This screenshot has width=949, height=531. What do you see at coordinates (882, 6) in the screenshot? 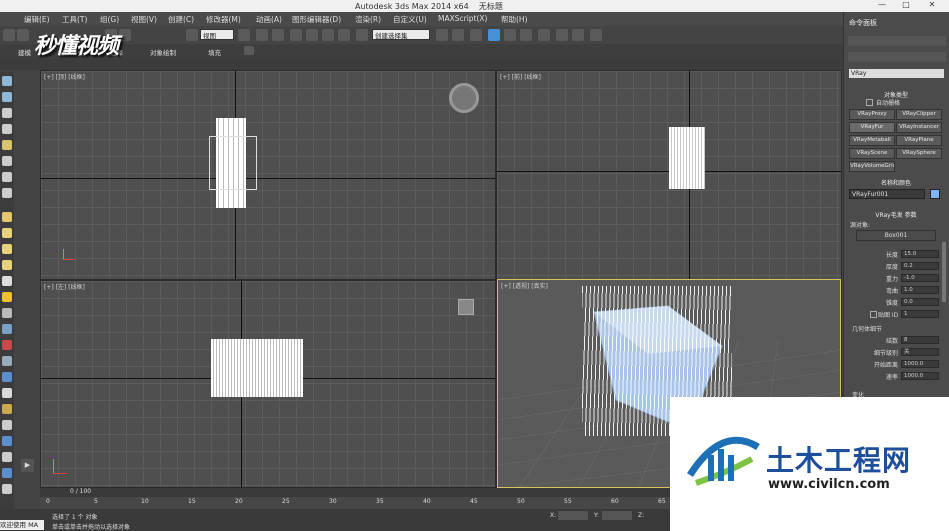
I see `minimize-button: —` at bounding box center [882, 6].